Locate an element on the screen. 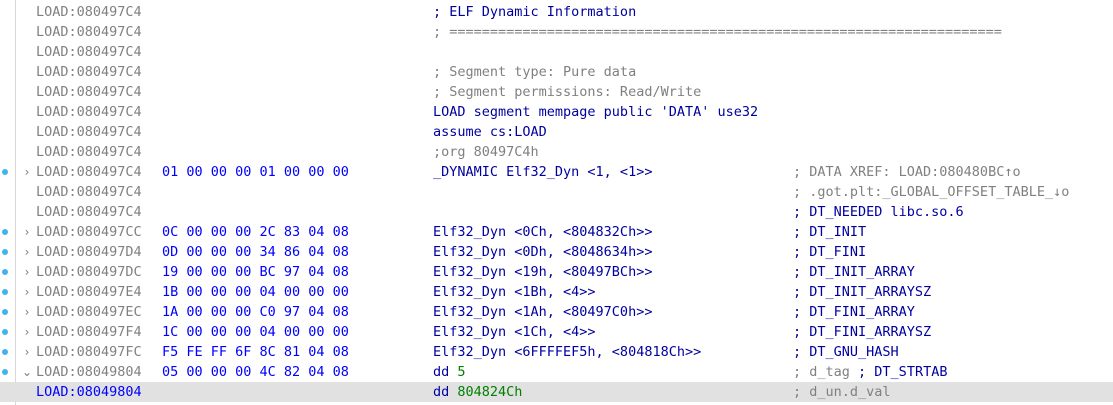 The image size is (1113, 405). line-comment: ; DATA XREF: LOAD:080480BC↑o is located at coordinates (907, 172).